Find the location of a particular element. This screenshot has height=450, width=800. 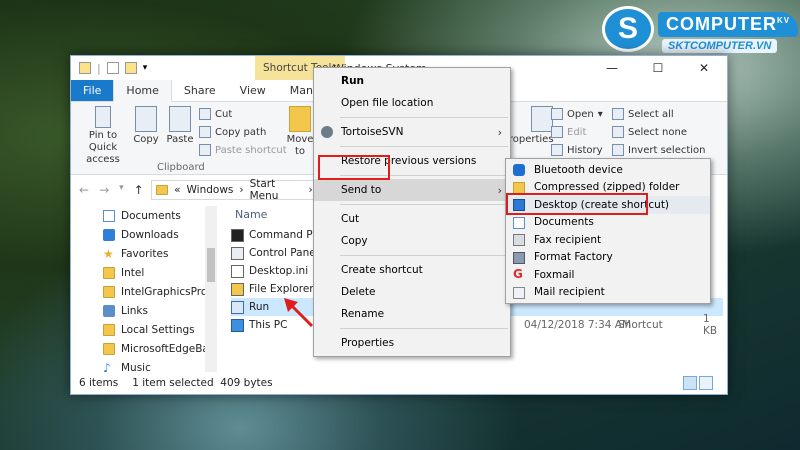

edit-icon is located at coordinates (557, 132).